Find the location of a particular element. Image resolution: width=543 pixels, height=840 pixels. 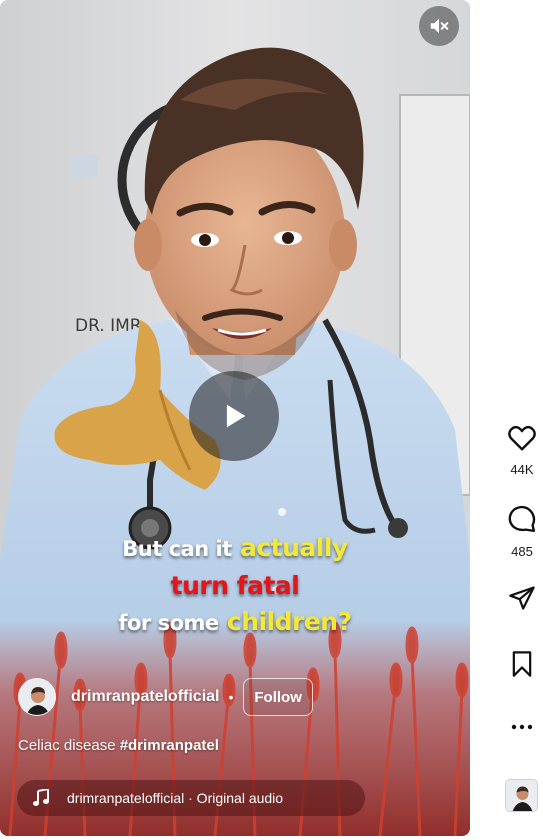

comment-action: 485 is located at coordinates (519, 531).